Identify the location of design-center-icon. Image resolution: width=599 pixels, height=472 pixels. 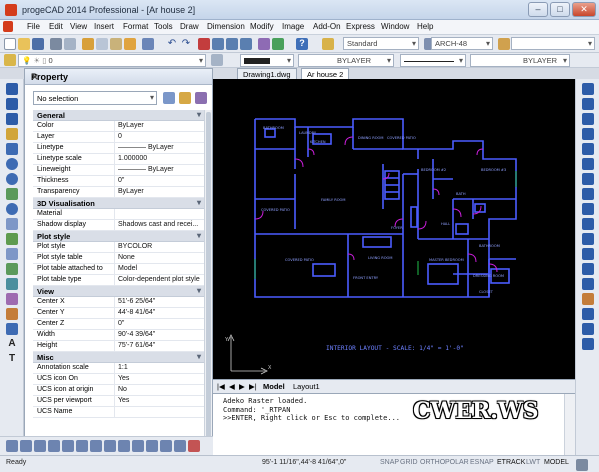
(278, 44).